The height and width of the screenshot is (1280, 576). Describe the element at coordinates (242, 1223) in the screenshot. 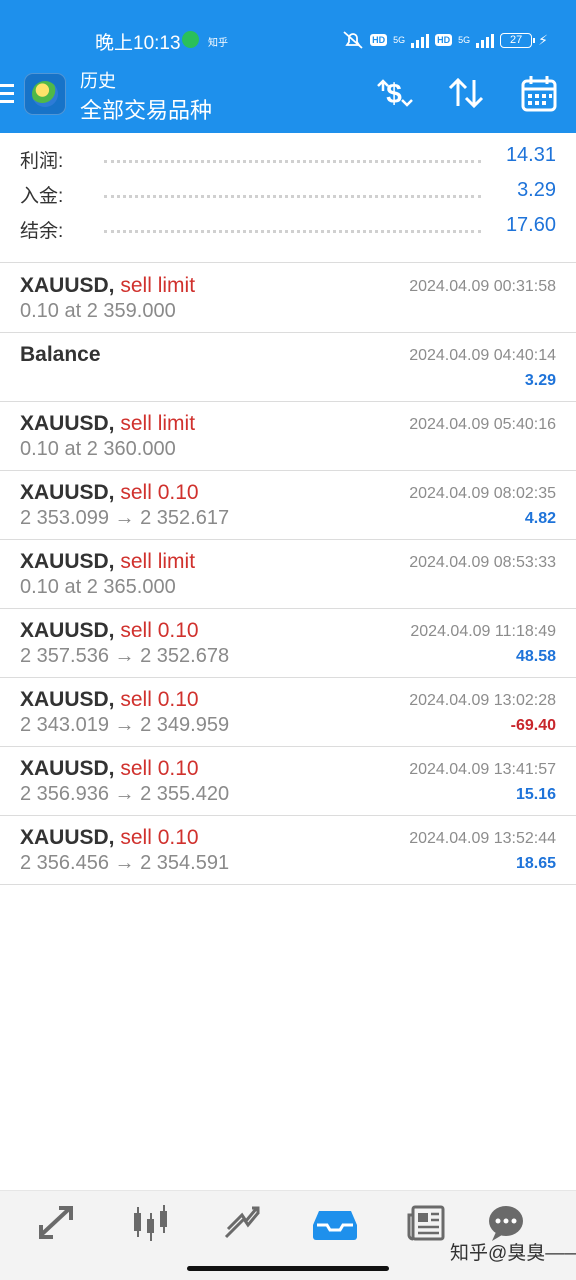

I see `trade-icon` at that location.